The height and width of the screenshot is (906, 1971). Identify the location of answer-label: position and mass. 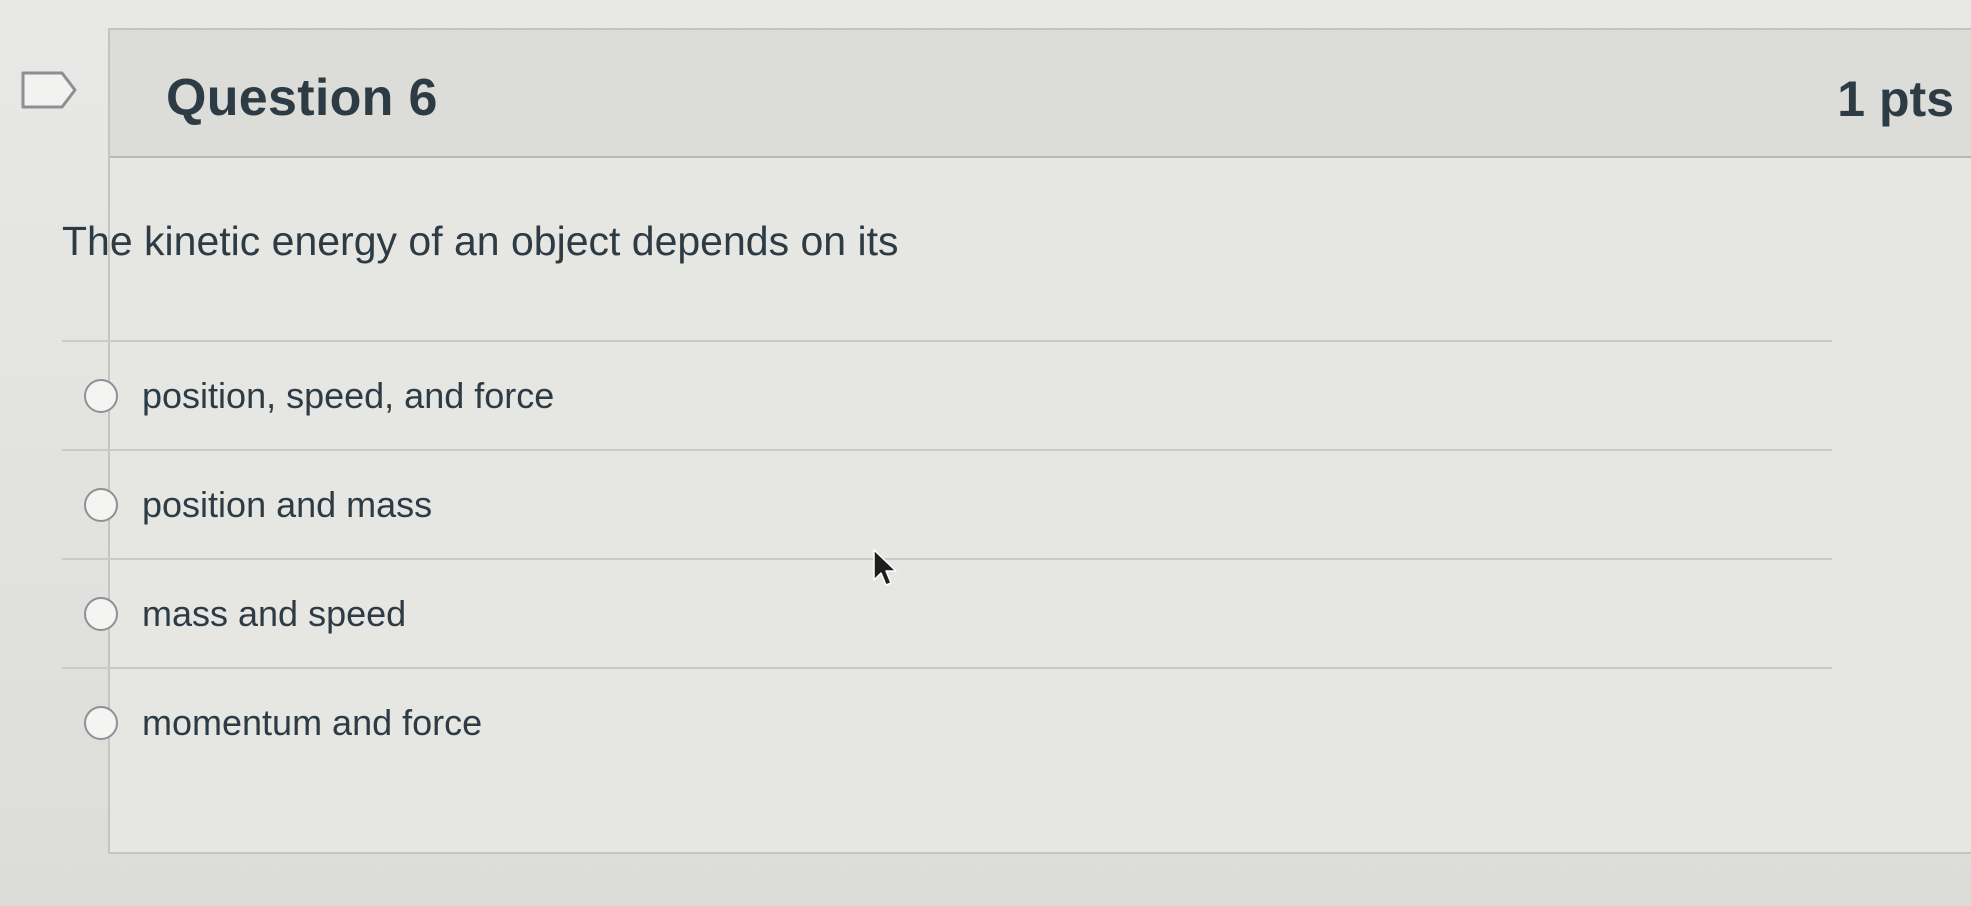
(287, 505).